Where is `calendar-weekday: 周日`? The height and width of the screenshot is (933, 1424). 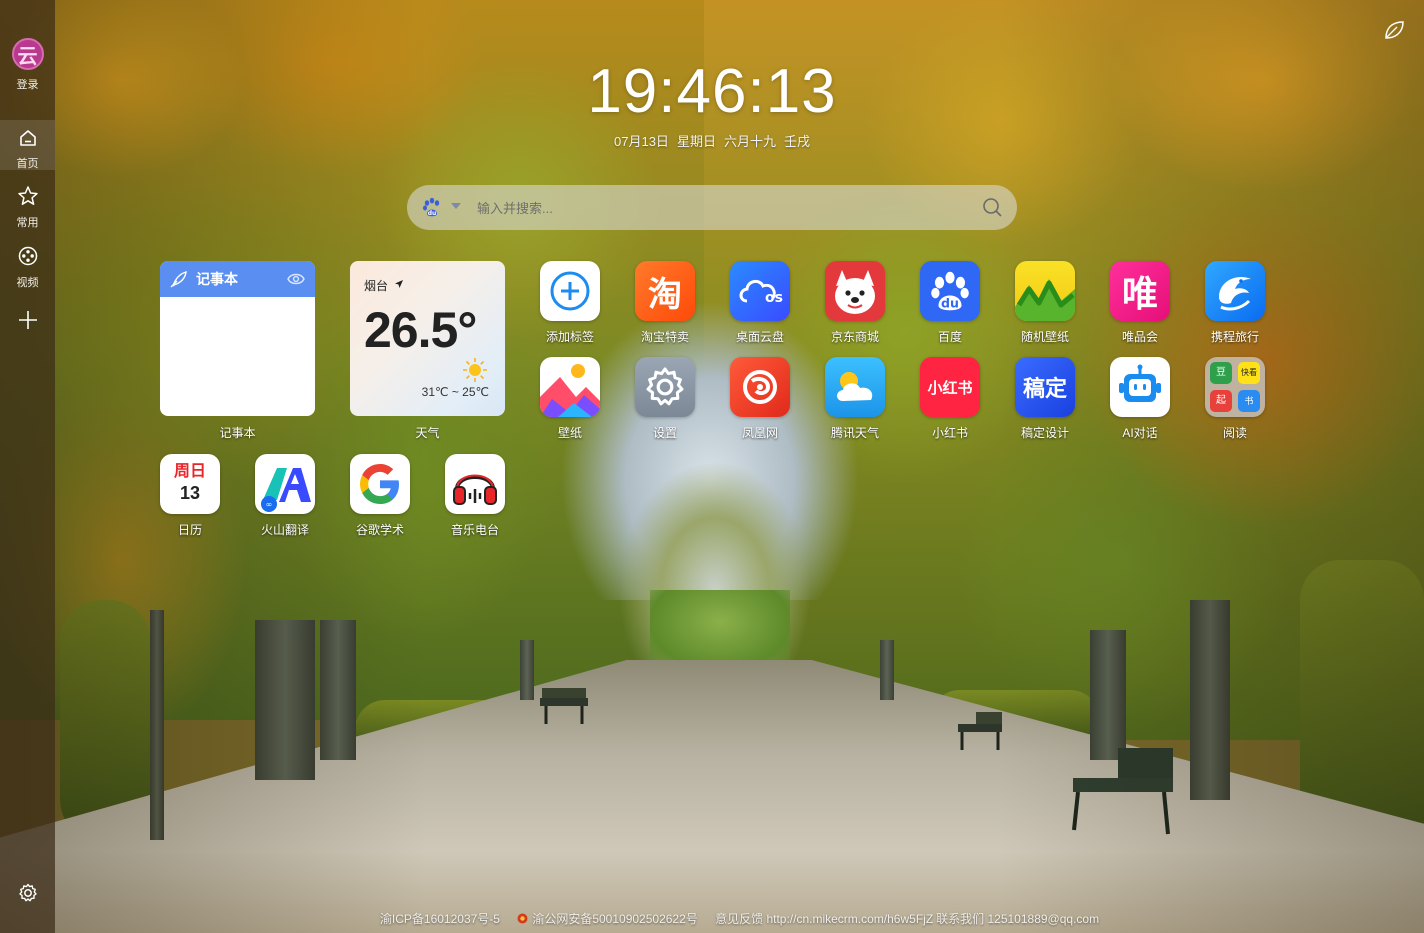 calendar-weekday: 周日 is located at coordinates (189, 471).